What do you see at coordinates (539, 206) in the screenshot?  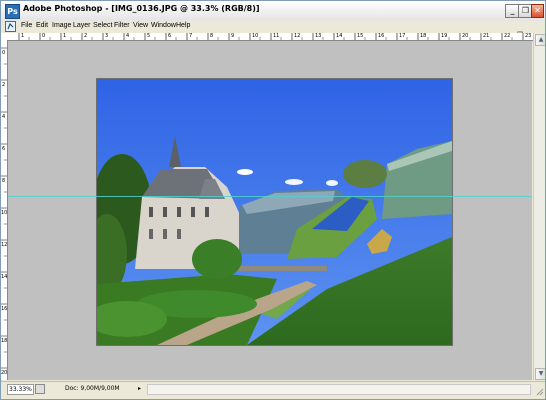 I see `vertical-scrollbar: ▲ ▼` at bounding box center [539, 206].